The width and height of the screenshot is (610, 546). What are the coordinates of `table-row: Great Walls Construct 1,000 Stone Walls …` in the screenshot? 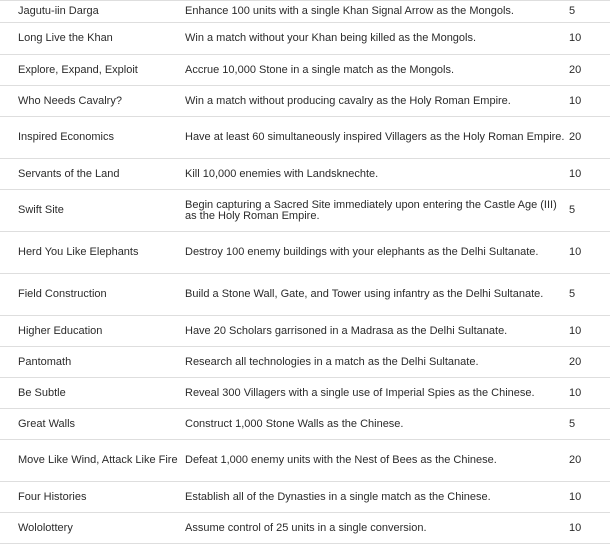 It's located at (305, 424).